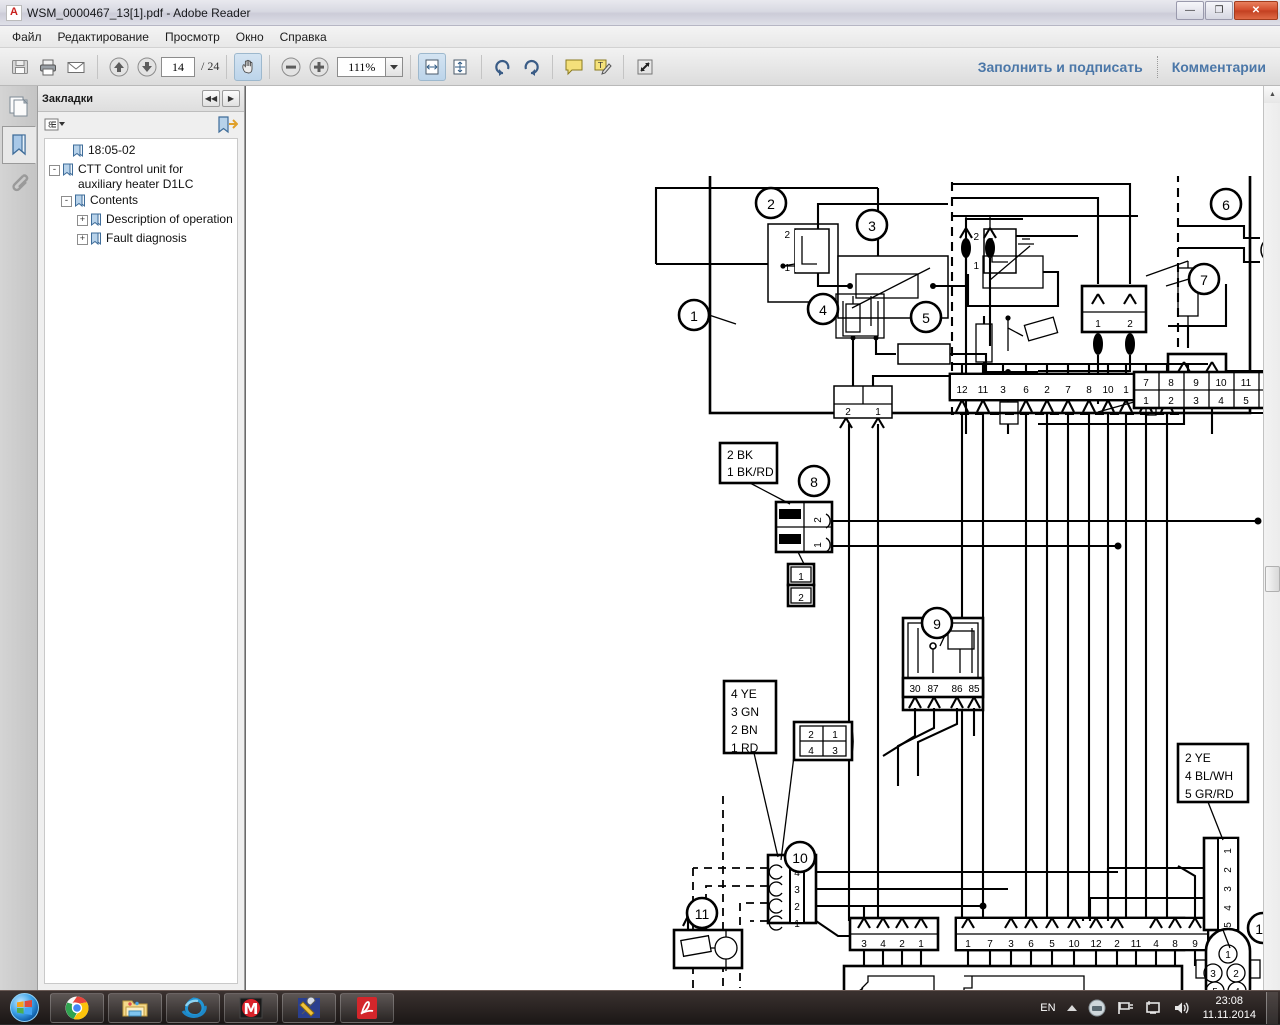  Describe the element at coordinates (146, 238) in the screenshot. I see `bookmark-label: Fault diagnosis` at that location.